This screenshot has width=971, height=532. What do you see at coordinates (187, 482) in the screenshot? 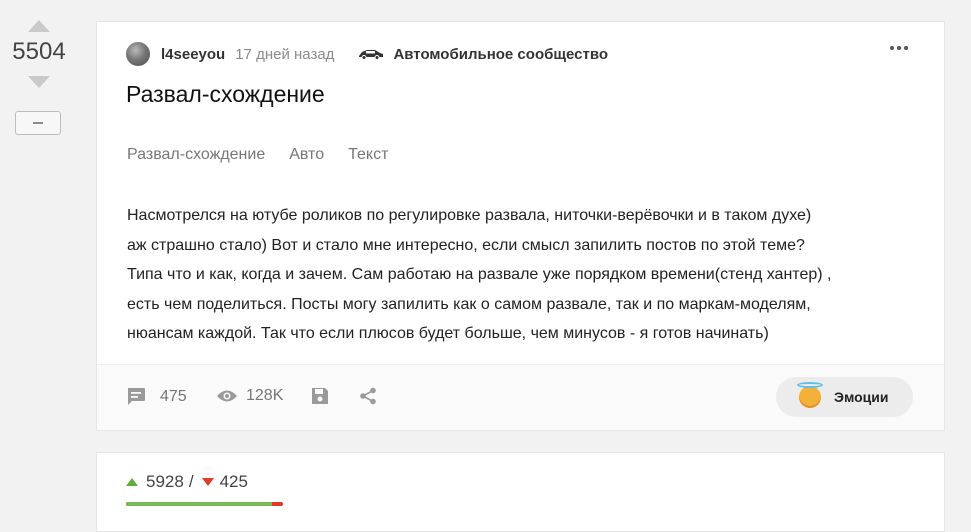
I see `vote-counts: 5928 / 425` at bounding box center [187, 482].